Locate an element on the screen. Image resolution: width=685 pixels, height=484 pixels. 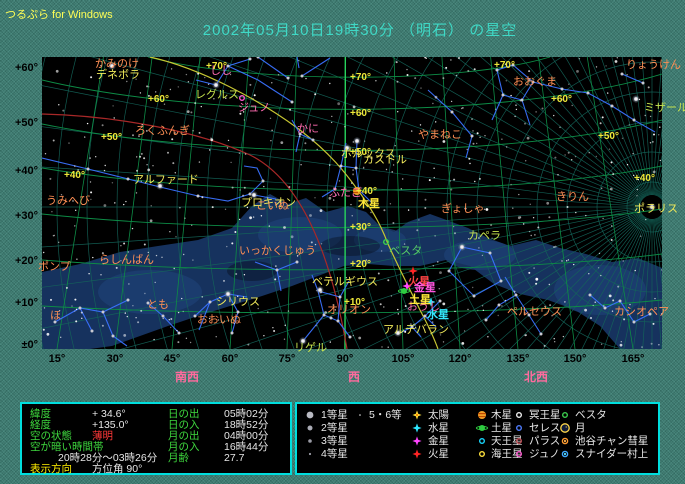
info-value: 20時28分～03時26分 is located at coordinates (108, 458).